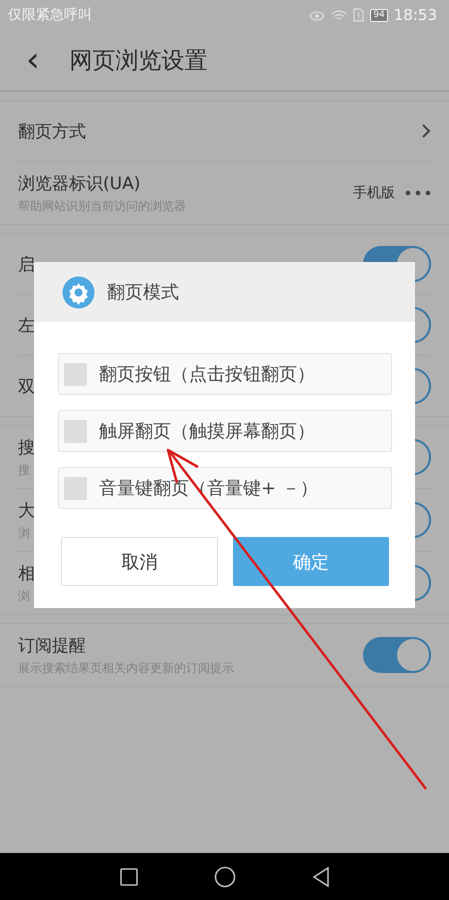 This screenshot has height=900, width=449. What do you see at coordinates (26, 511) in the screenshot?
I see `setting-title: 大` at bounding box center [26, 511].